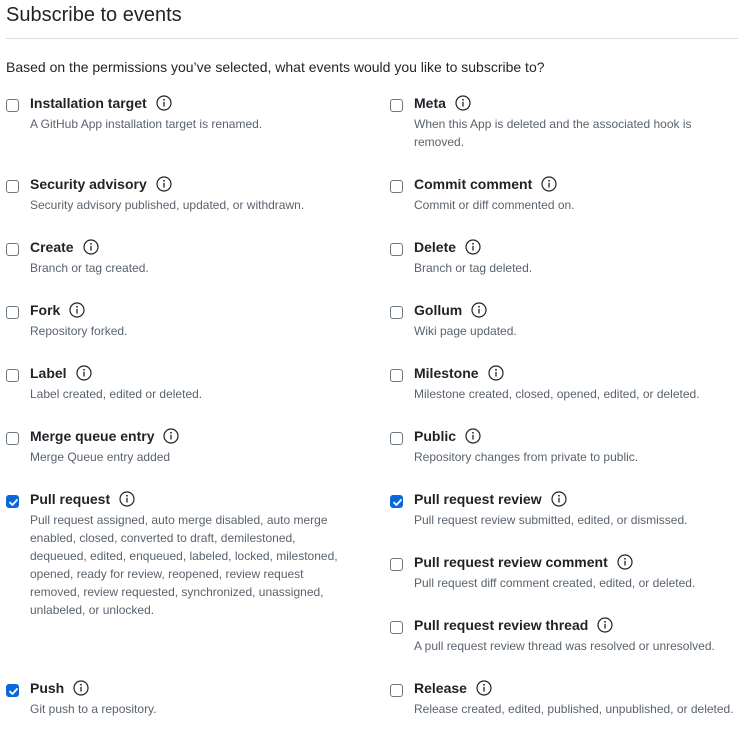 Image resolution: width=739 pixels, height=729 pixels. I want to click on release-label-text: Release, so click(440, 688).